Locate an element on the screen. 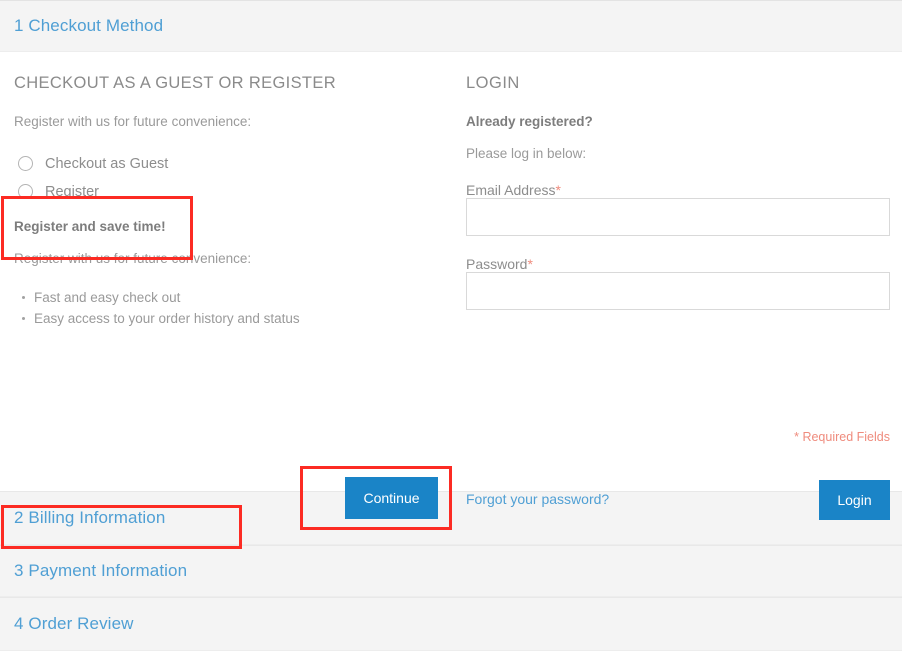 This screenshot has width=902, height=667. email-field-block: Email Address* is located at coordinates (678, 209).